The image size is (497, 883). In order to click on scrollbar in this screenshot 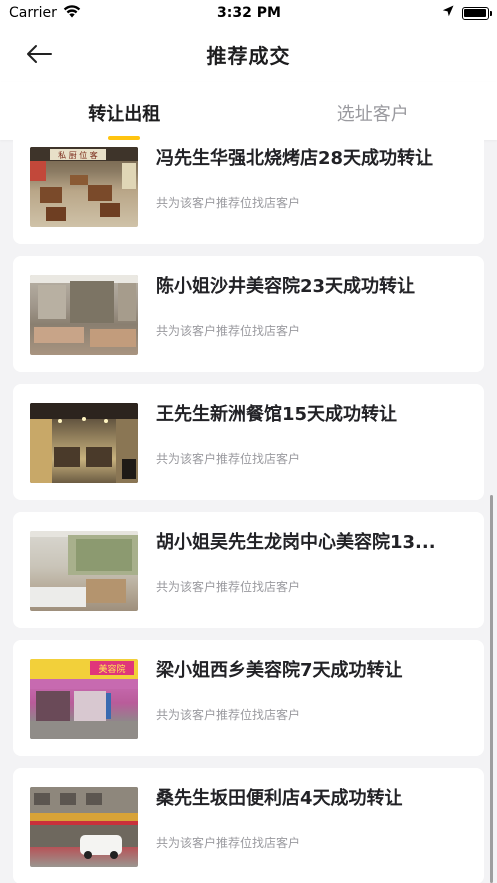, I will do `click(491, 689)`.